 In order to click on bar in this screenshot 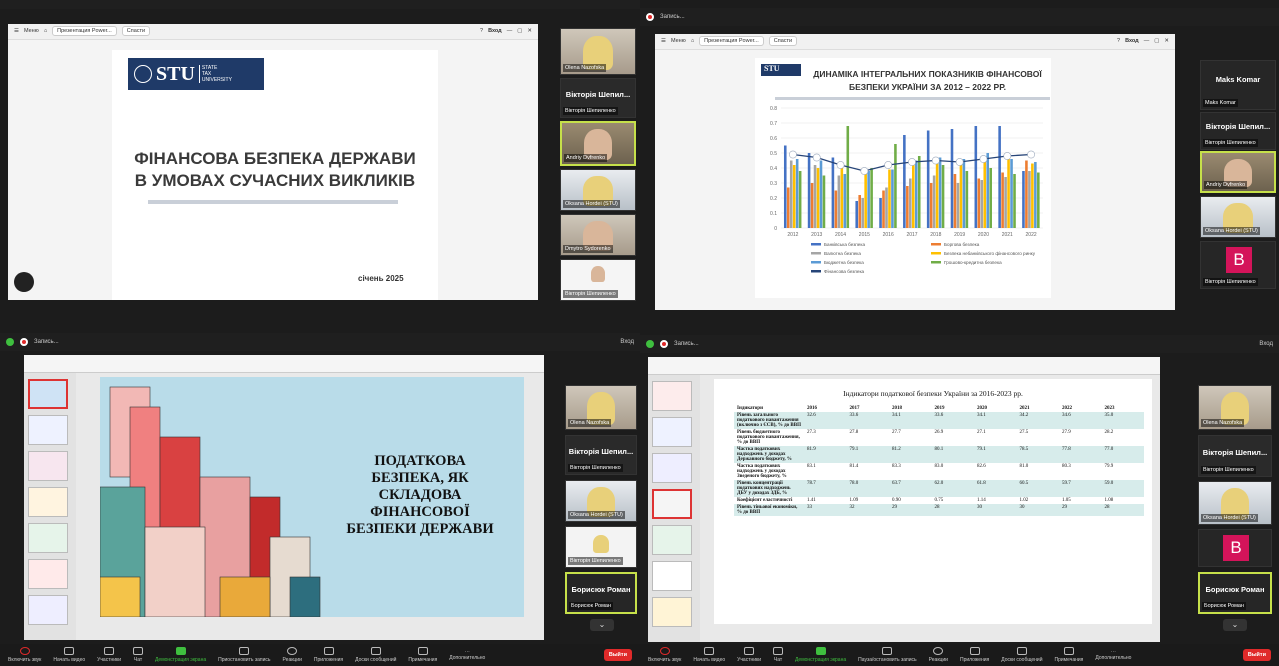, I will do `click(794, 196)`.